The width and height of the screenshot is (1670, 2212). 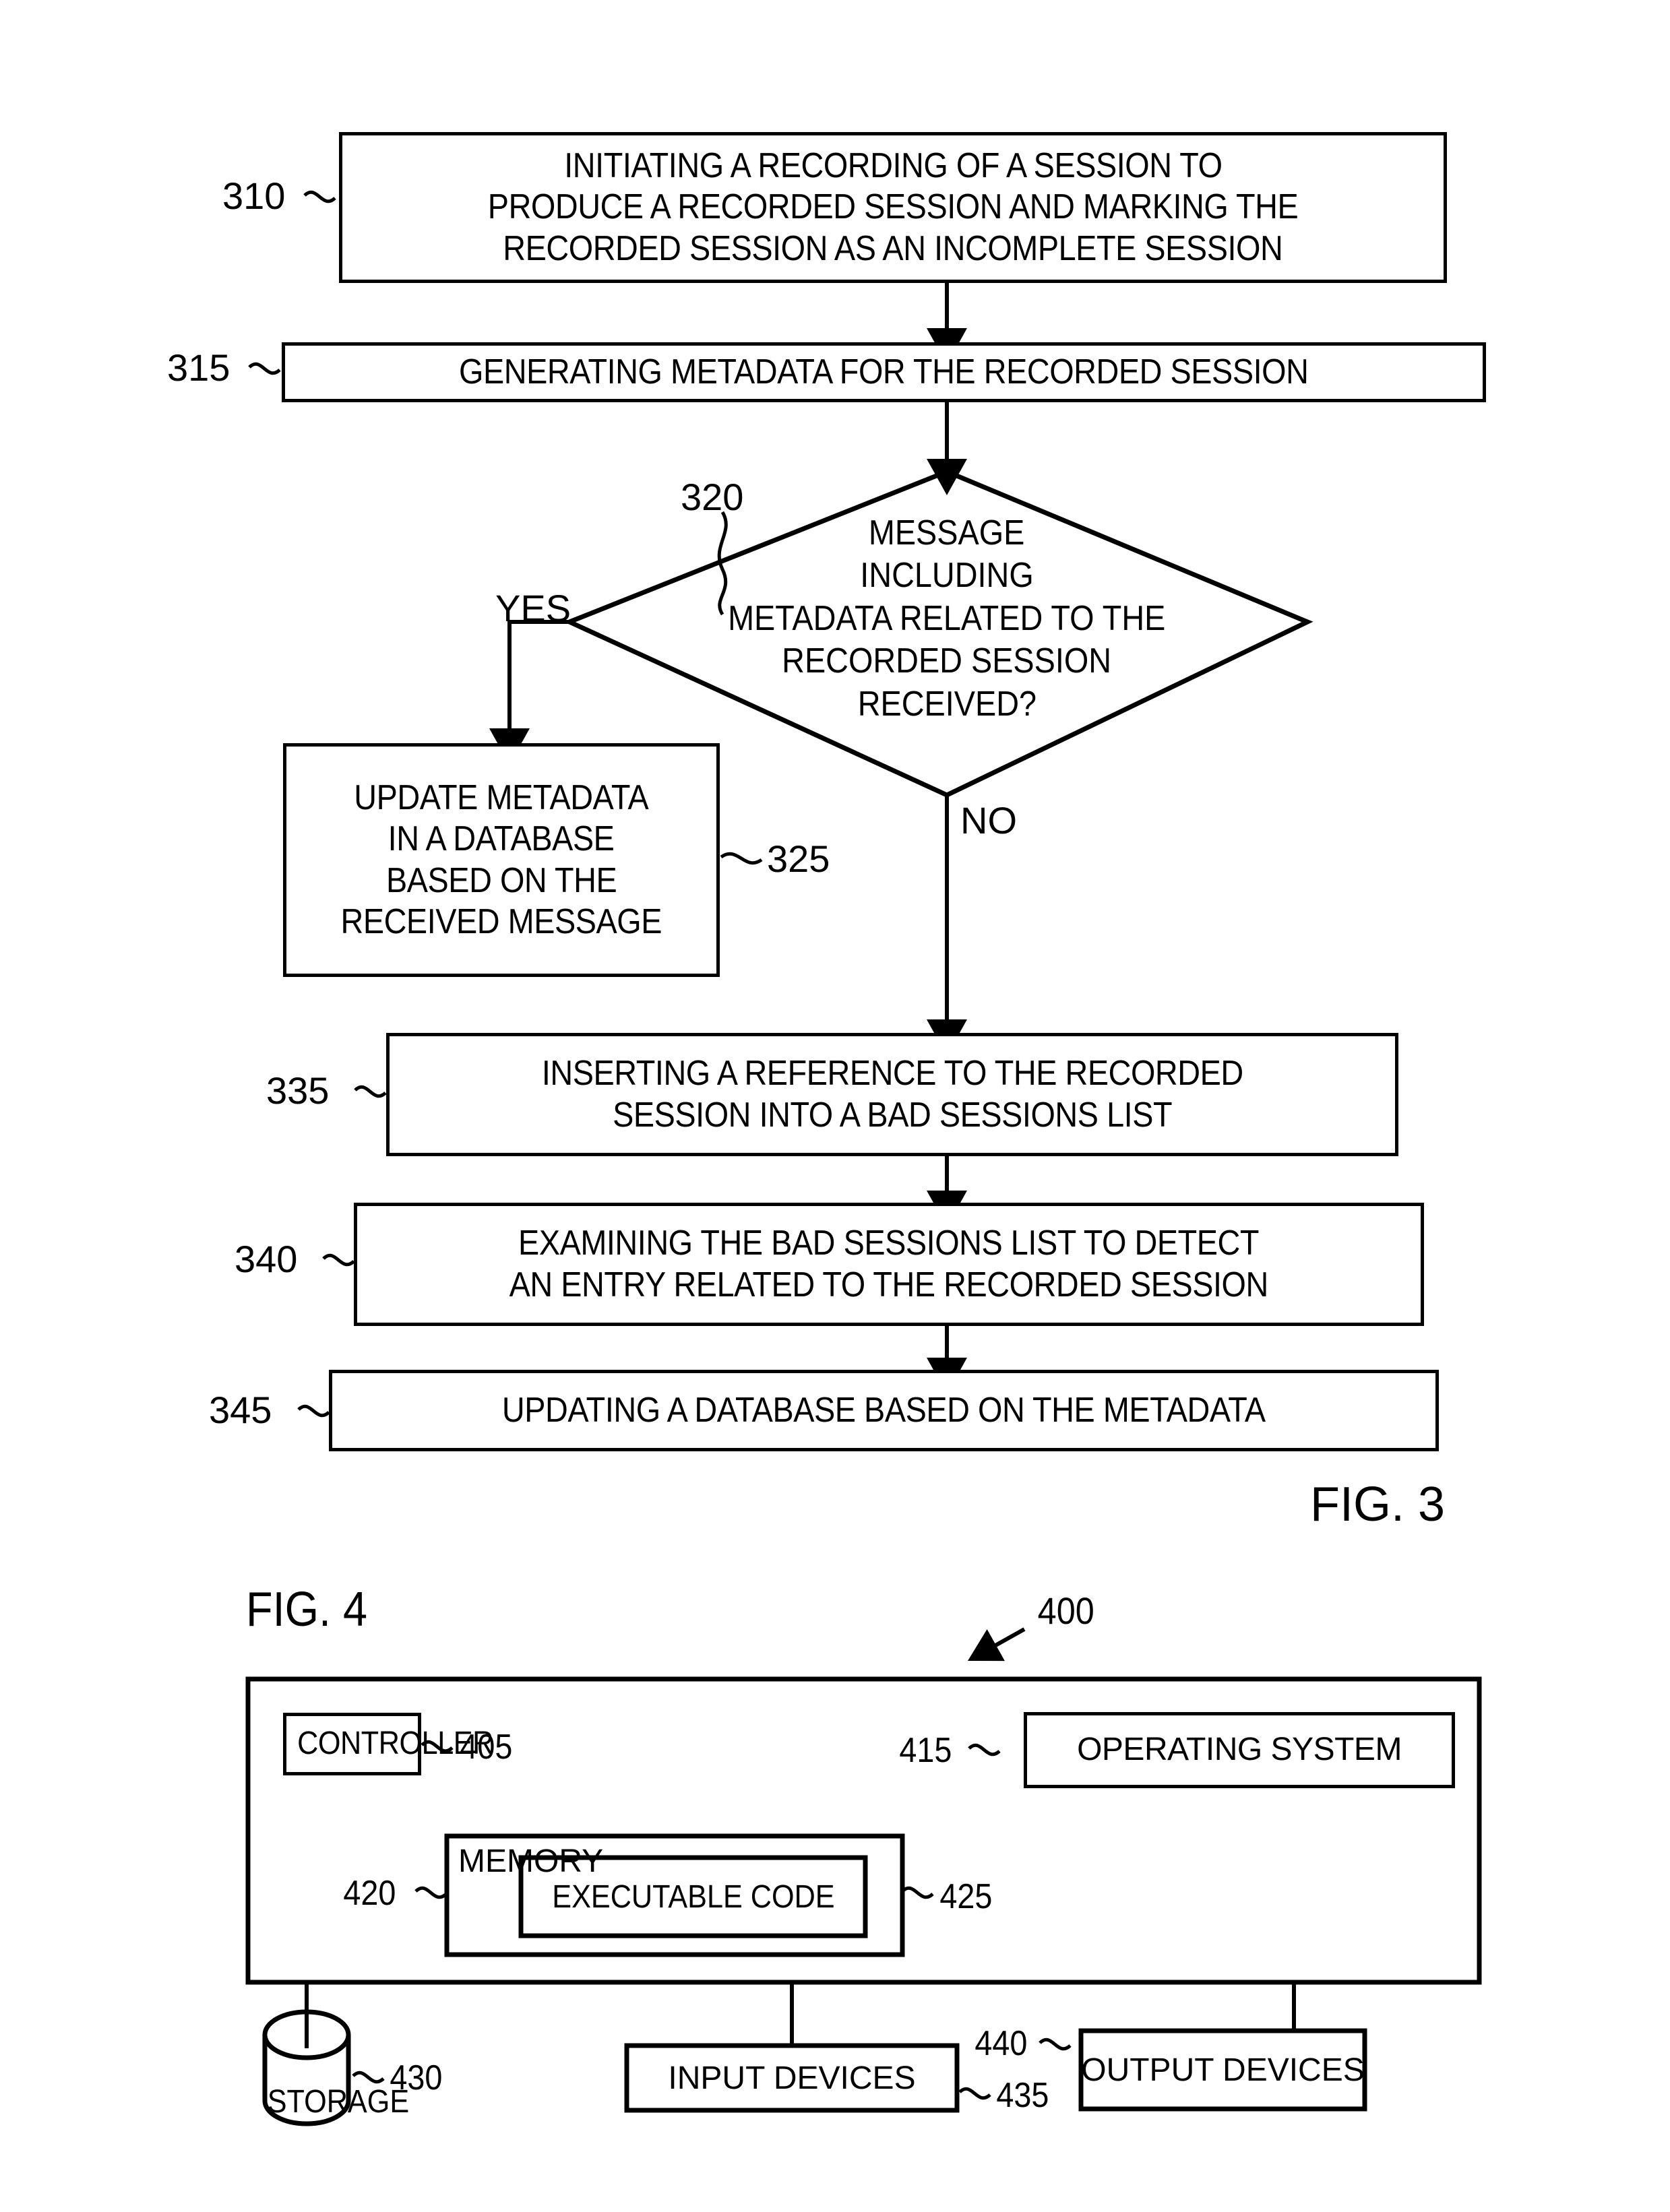 I want to click on reference-numeral-435: 435, so click(x=1022, y=2095).